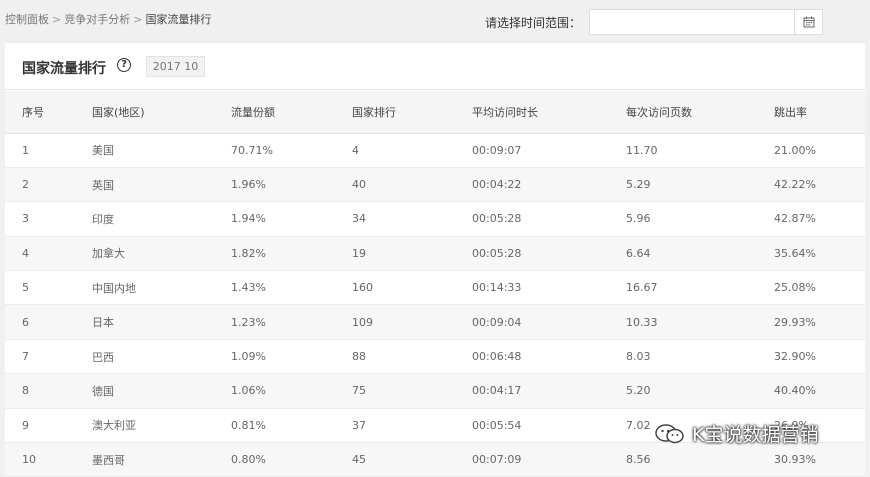 The image size is (870, 477). I want to click on cell-country: 德国, so click(103, 391).